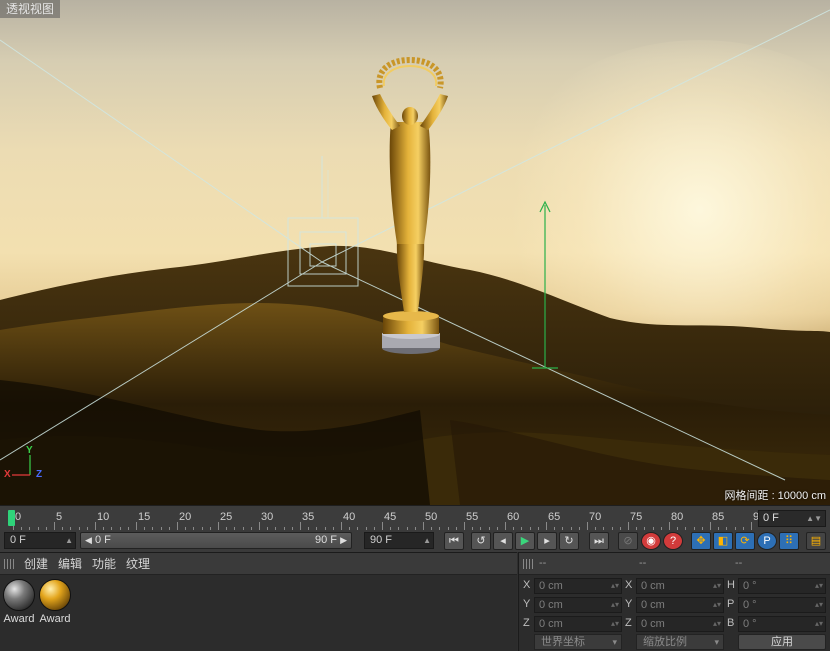  I want to click on film-strip-icon: ▤, so click(816, 541).